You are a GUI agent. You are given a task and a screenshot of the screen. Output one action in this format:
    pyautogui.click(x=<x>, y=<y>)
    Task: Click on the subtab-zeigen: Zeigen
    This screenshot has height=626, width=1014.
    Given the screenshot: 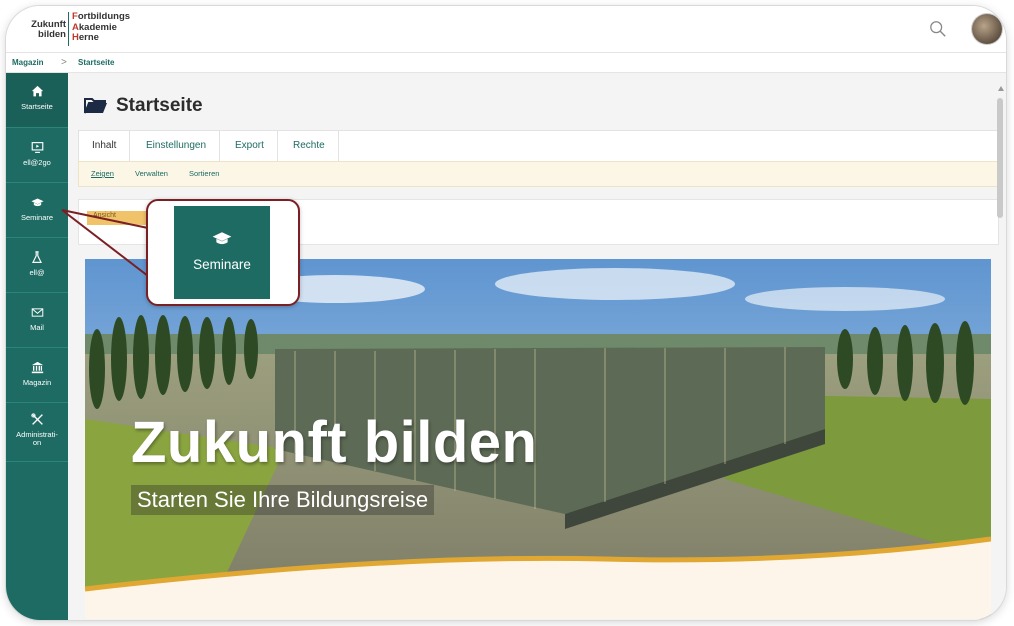 What is the action you would take?
    pyautogui.click(x=102, y=173)
    